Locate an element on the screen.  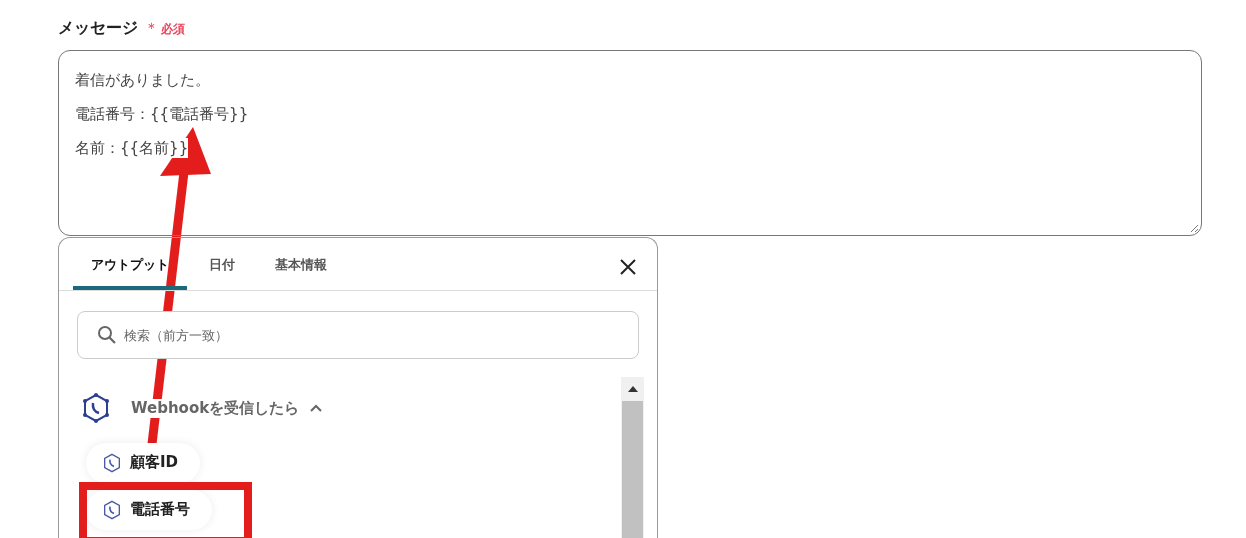
field-label: メッセージ is located at coordinates (98, 28).